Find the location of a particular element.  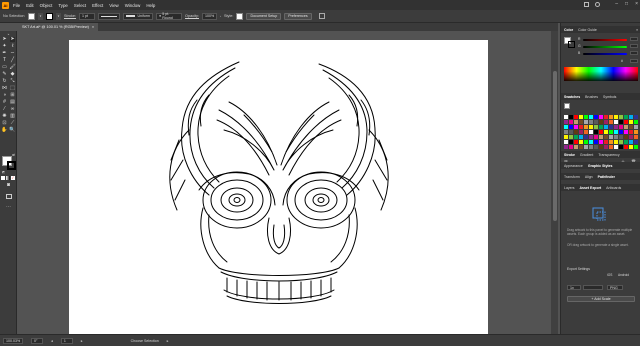

slice-tool-icon: ⟋ is located at coordinates (12, 123).